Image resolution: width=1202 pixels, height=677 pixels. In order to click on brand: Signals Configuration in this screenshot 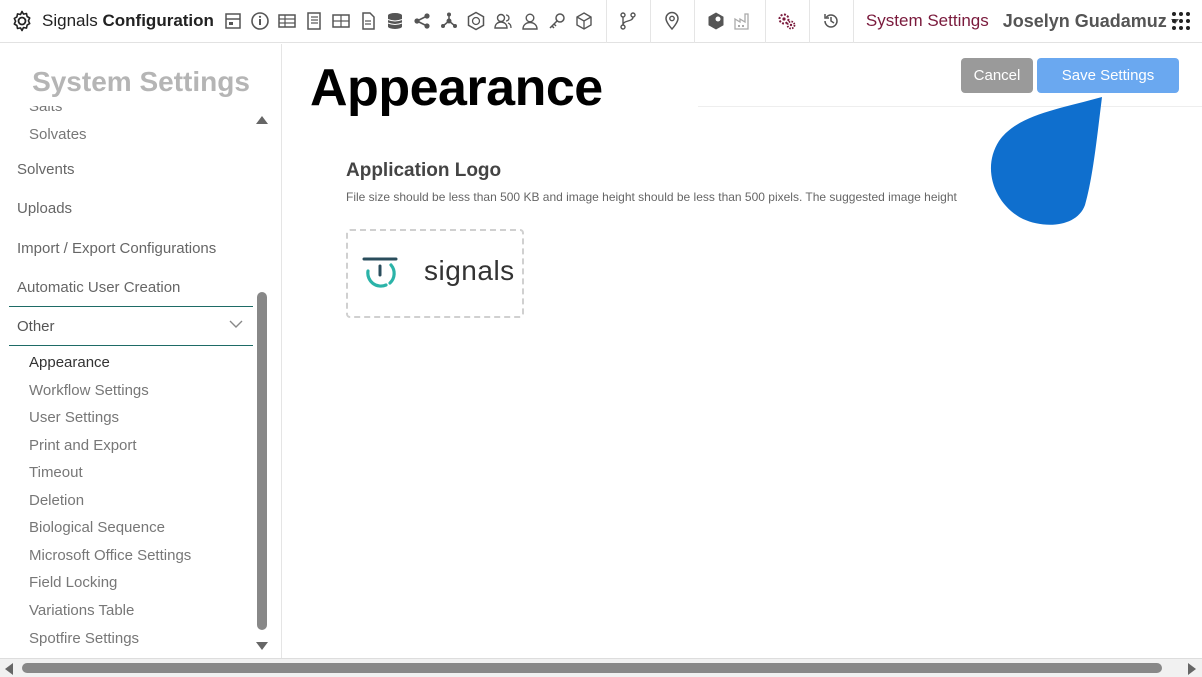, I will do `click(110, 21)`.